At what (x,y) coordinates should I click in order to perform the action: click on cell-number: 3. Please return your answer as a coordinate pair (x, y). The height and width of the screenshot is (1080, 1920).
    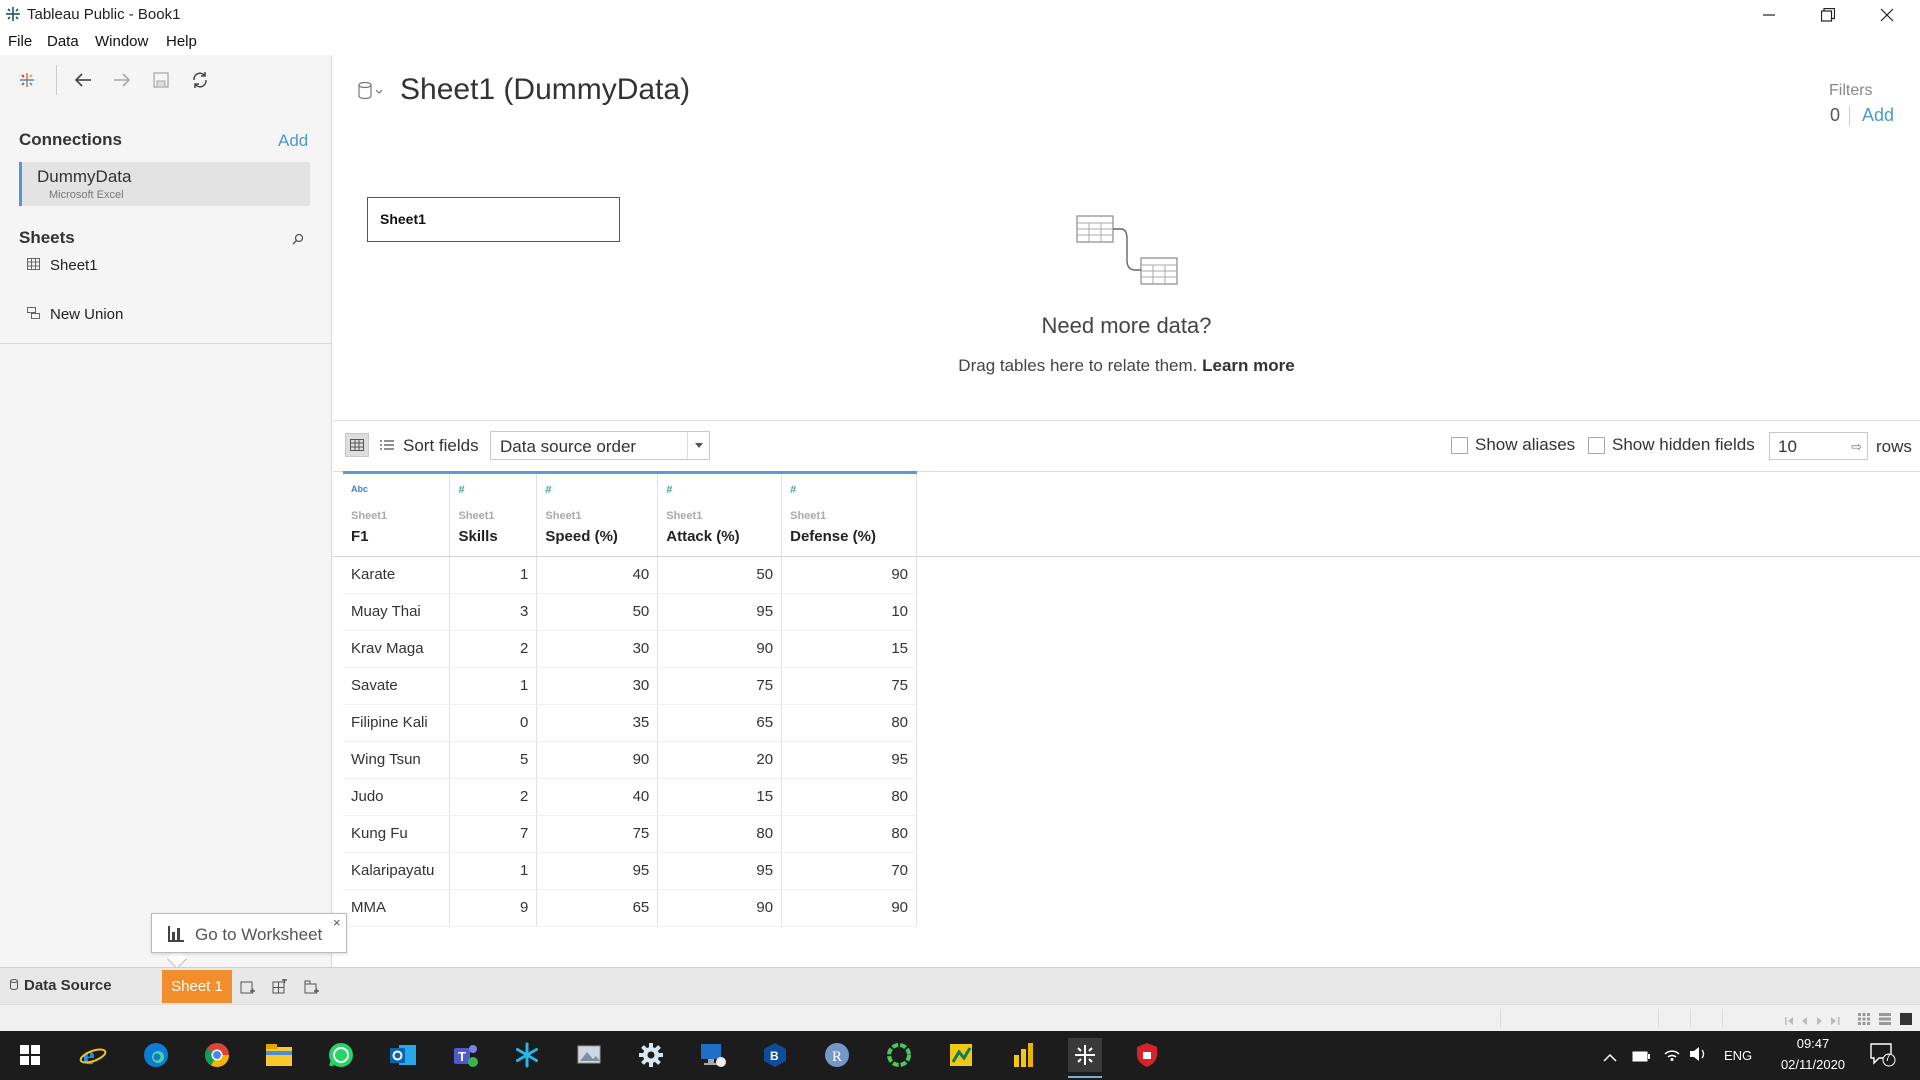
    Looking at the image, I should click on (493, 612).